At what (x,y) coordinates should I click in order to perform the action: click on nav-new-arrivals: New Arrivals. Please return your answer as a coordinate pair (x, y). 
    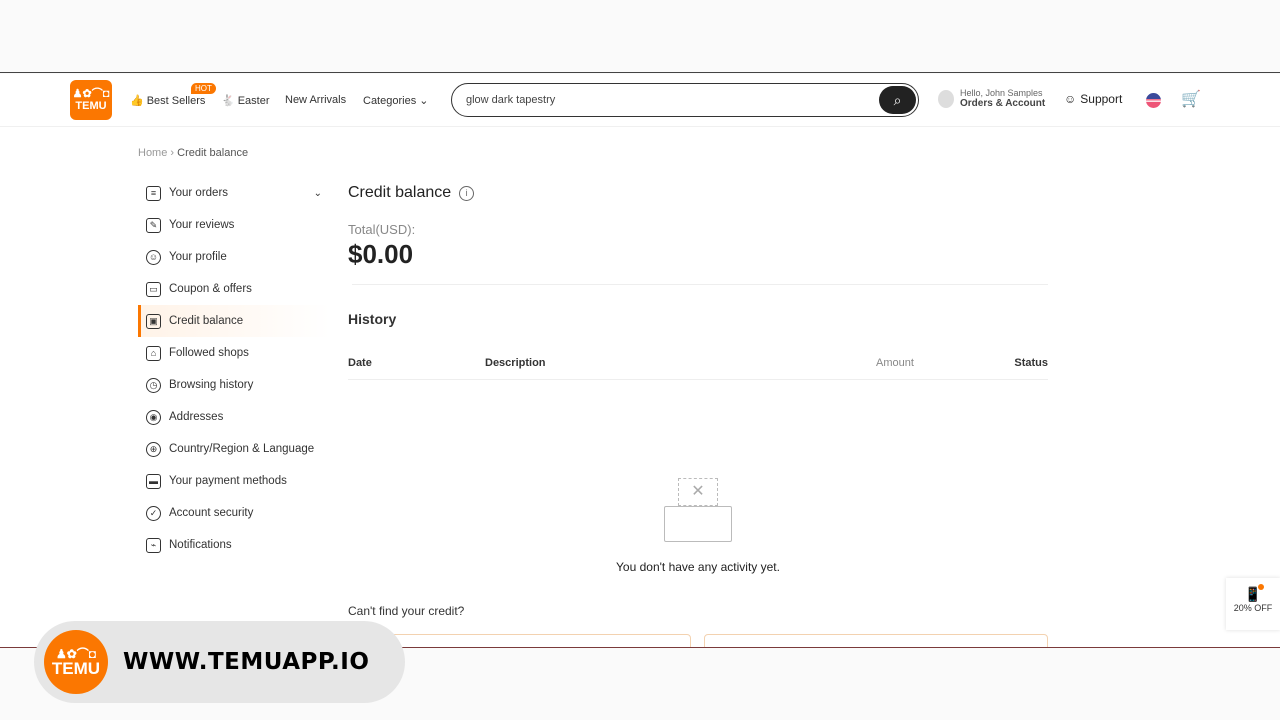
    Looking at the image, I should click on (315, 100).